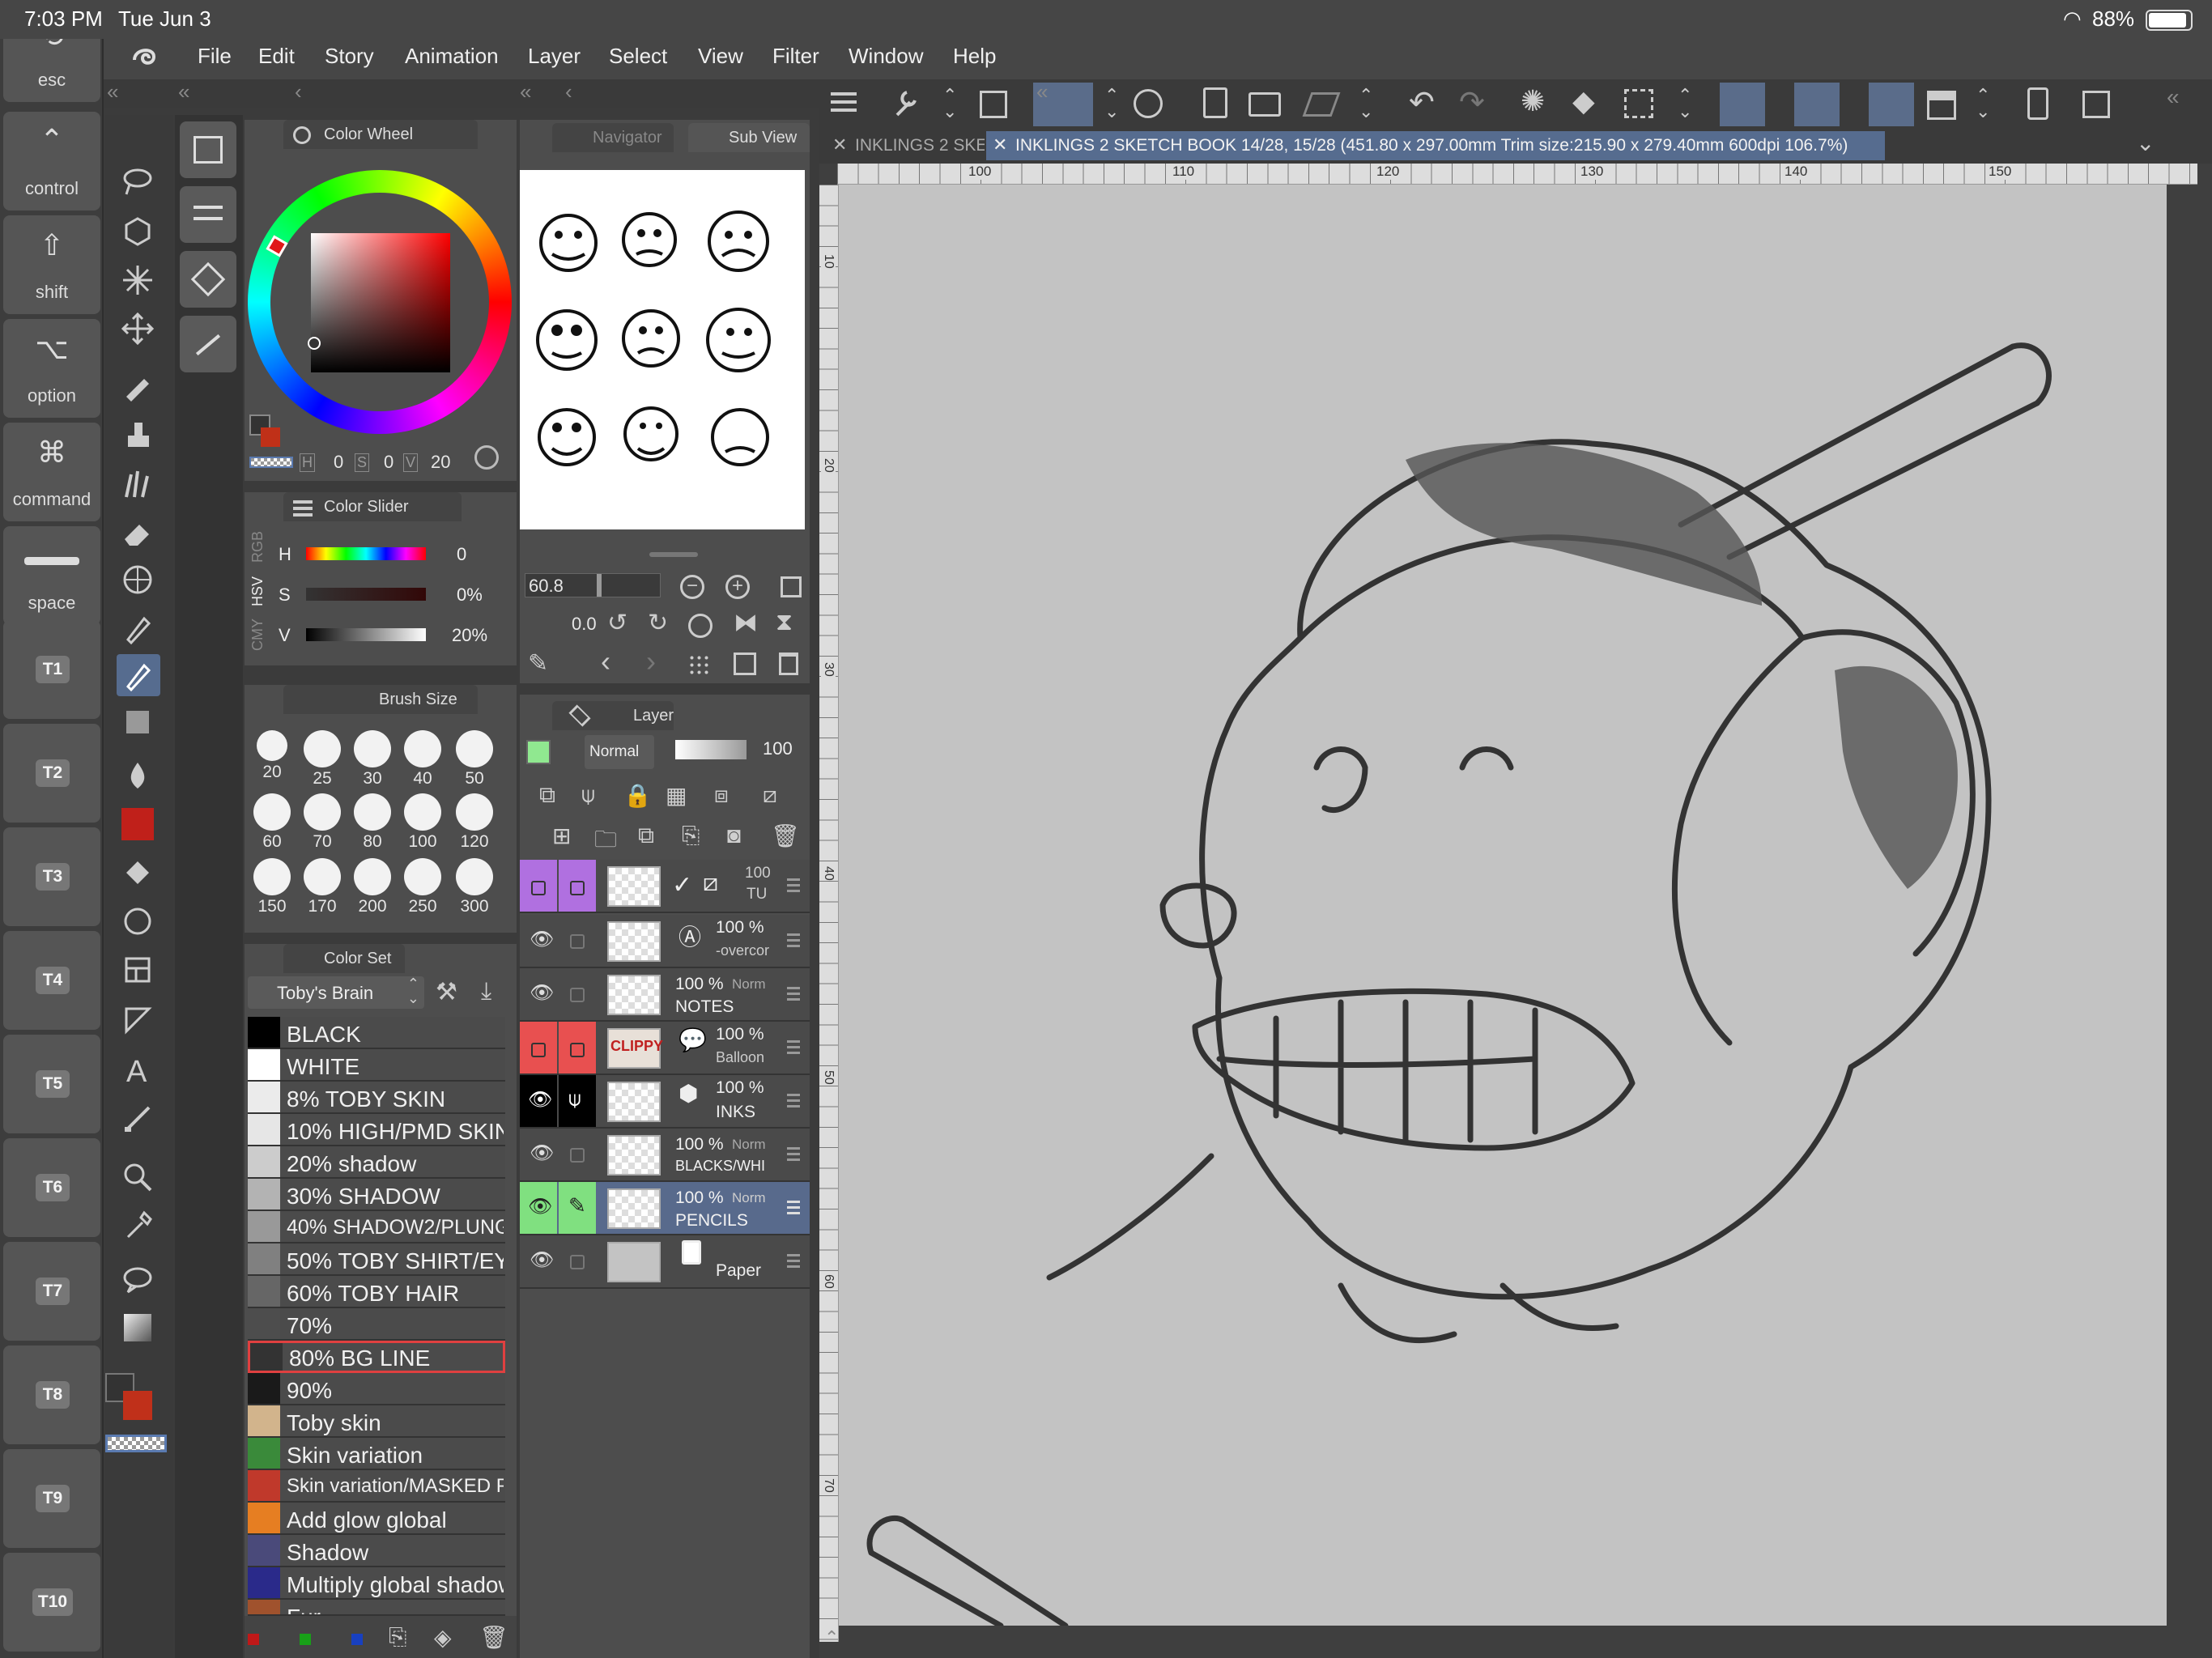 This screenshot has width=2212, height=1658. Describe the element at coordinates (377, 1389) in the screenshot. I see `color-entry: 90%` at that location.